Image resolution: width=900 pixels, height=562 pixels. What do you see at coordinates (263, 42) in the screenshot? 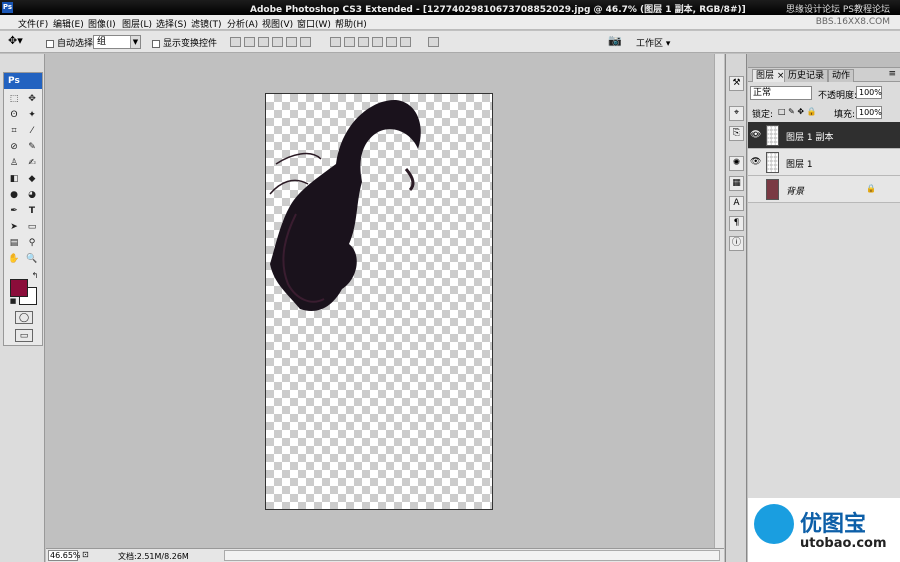
I see `align-bottom-icon` at bounding box center [263, 42].